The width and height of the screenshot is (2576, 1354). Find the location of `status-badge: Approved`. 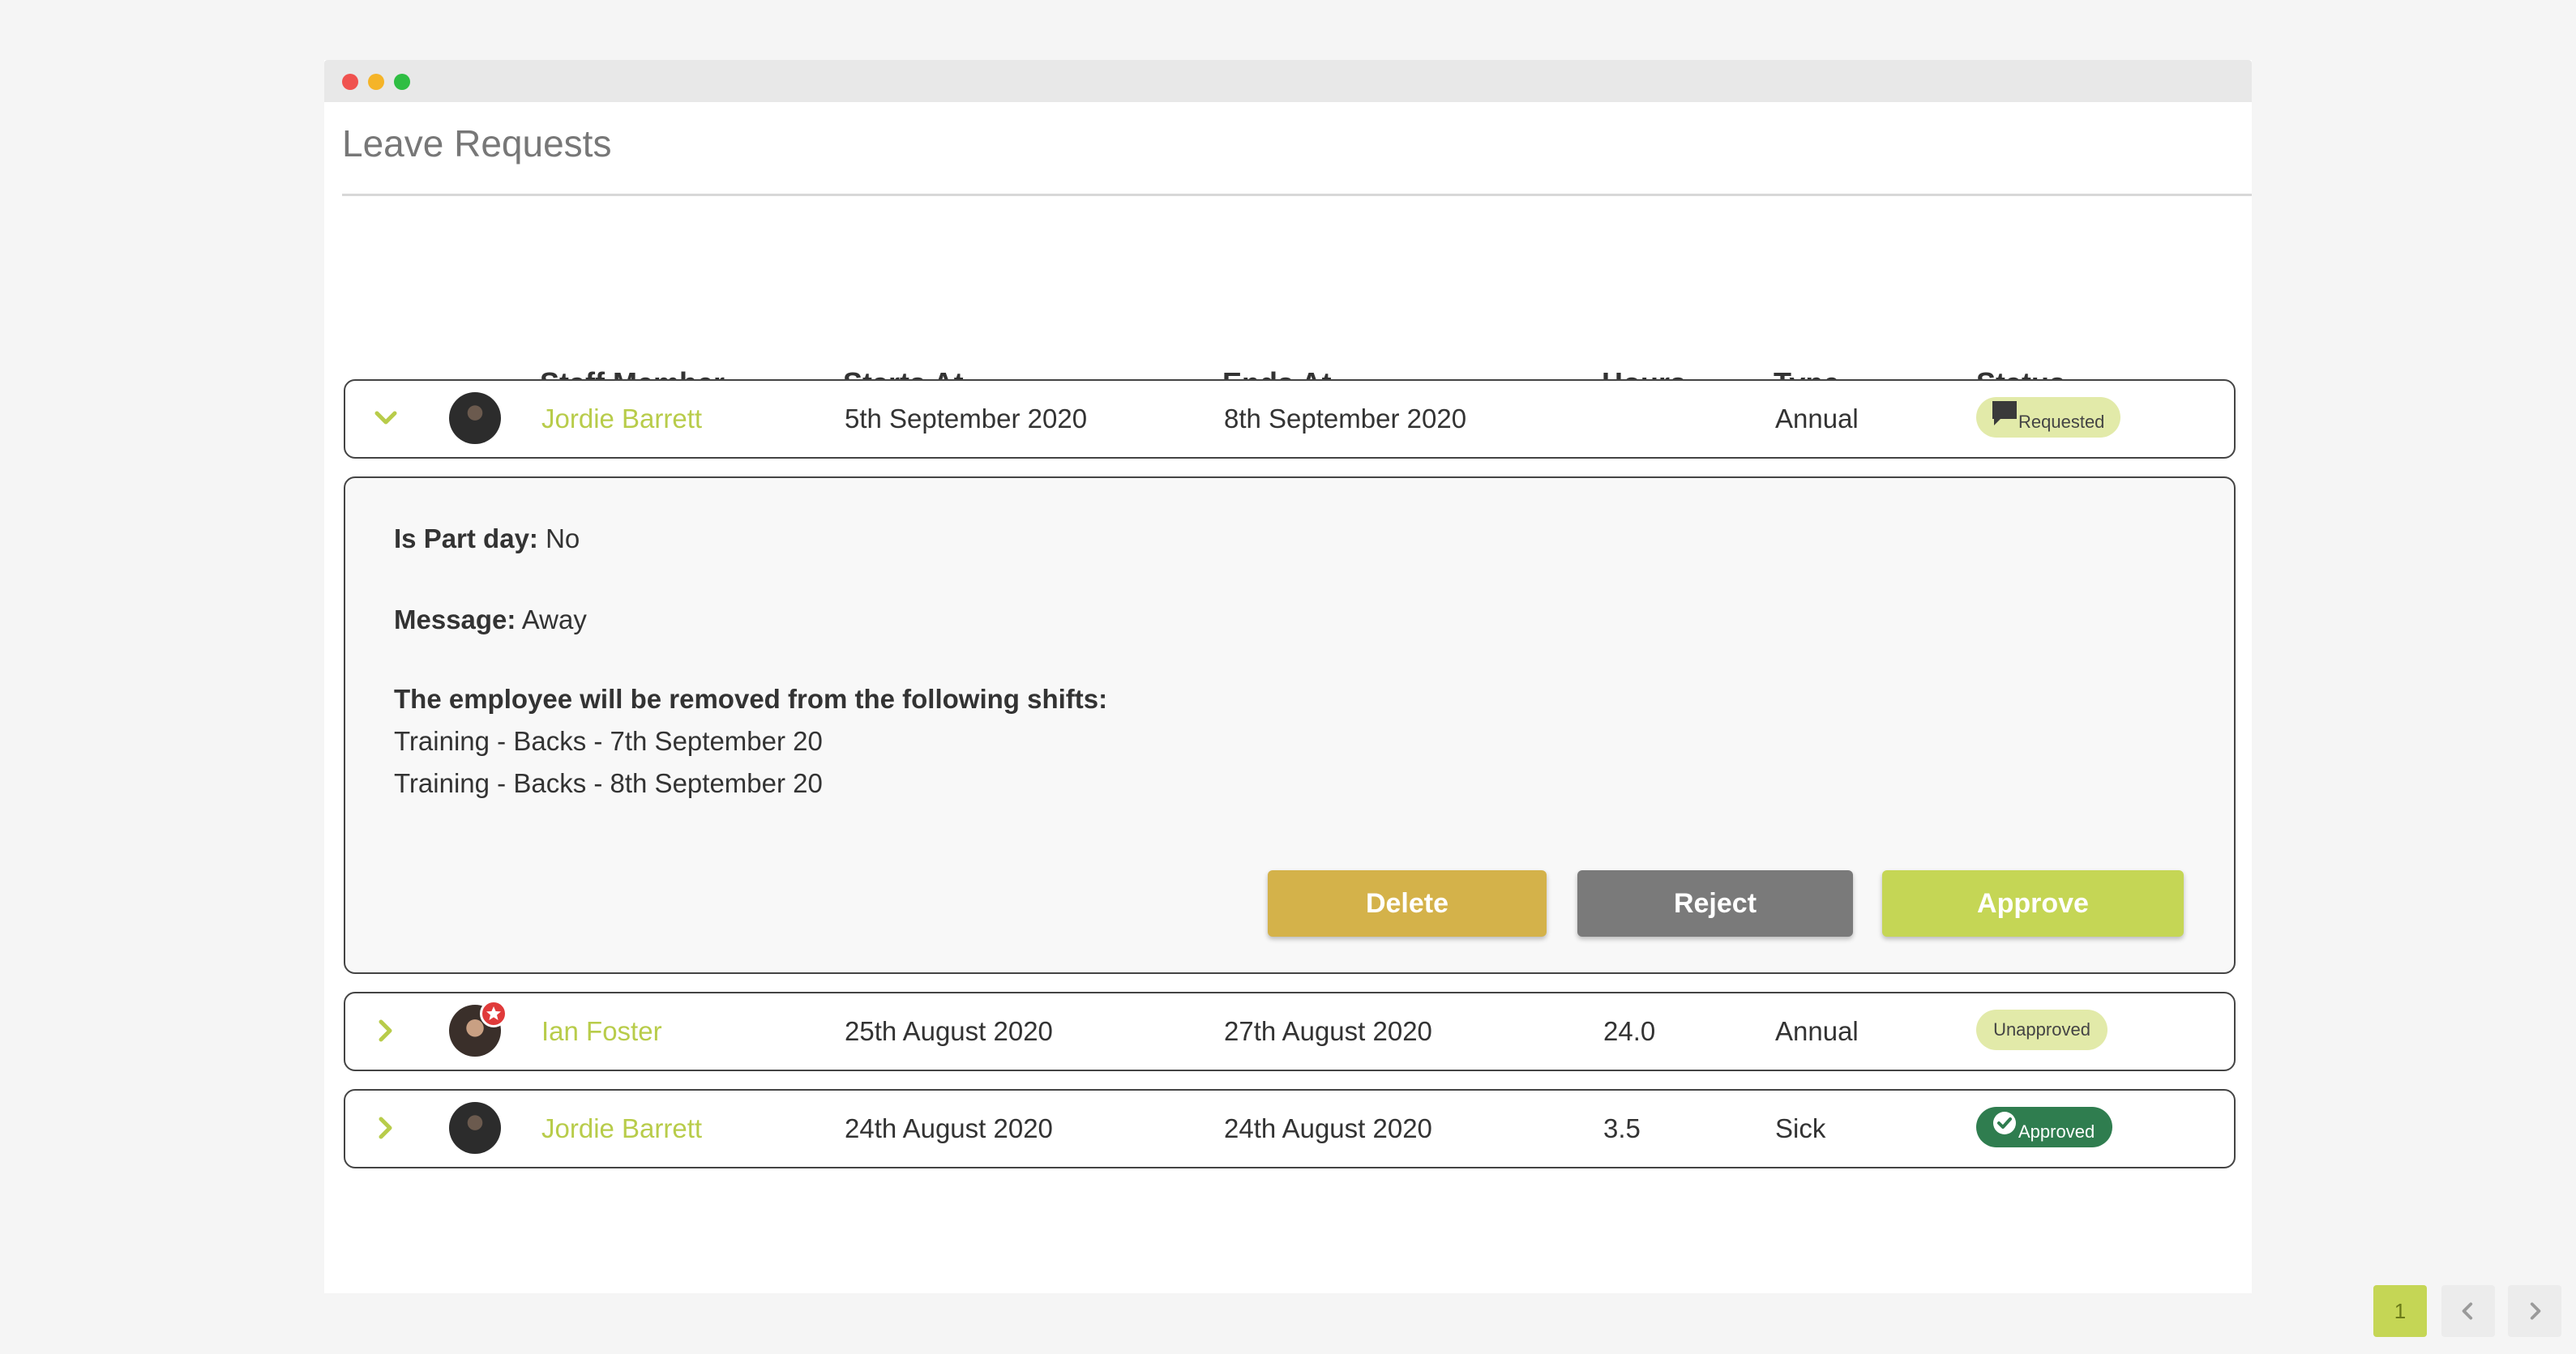

status-badge: Approved is located at coordinates (2044, 1127).